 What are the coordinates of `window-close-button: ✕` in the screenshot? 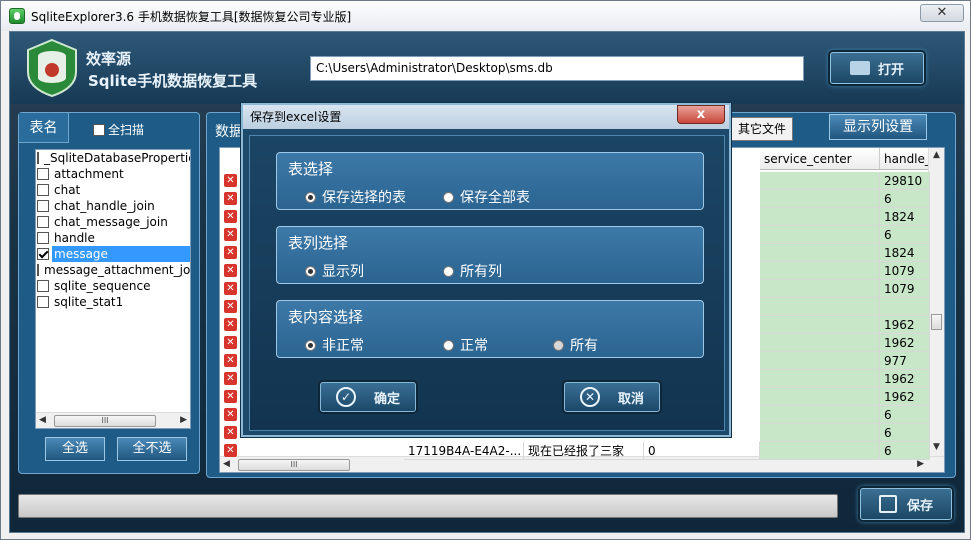 It's located at (942, 13).